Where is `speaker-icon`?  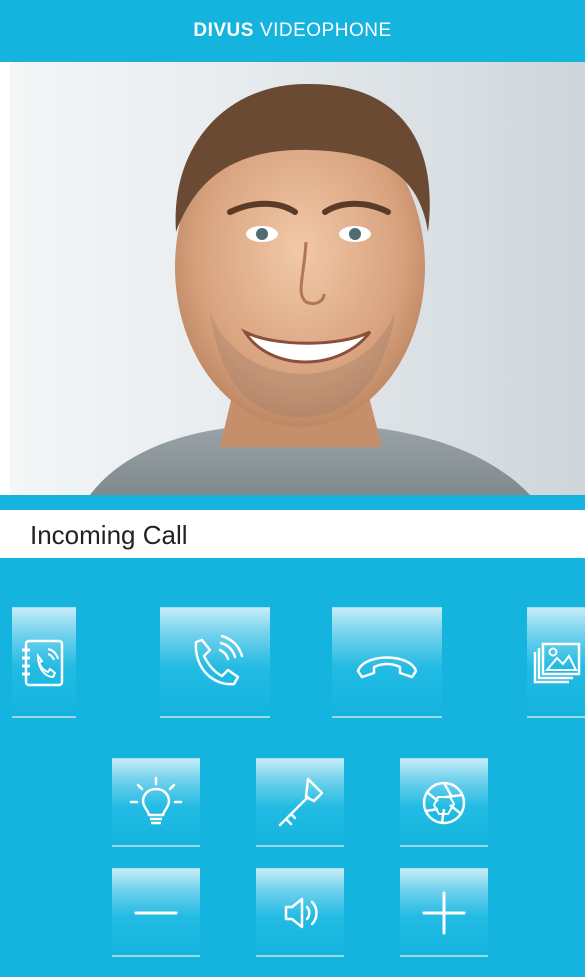
speaker-icon is located at coordinates (301, 912).